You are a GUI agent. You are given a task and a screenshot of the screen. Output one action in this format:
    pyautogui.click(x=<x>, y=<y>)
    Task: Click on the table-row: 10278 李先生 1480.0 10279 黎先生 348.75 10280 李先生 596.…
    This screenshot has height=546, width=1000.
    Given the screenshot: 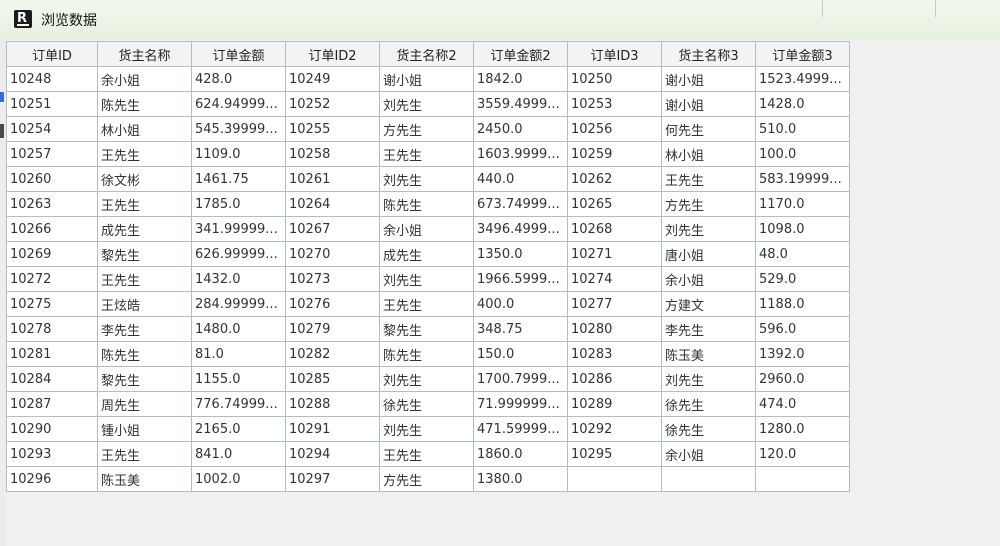 What is the action you would take?
    pyautogui.click(x=428, y=329)
    